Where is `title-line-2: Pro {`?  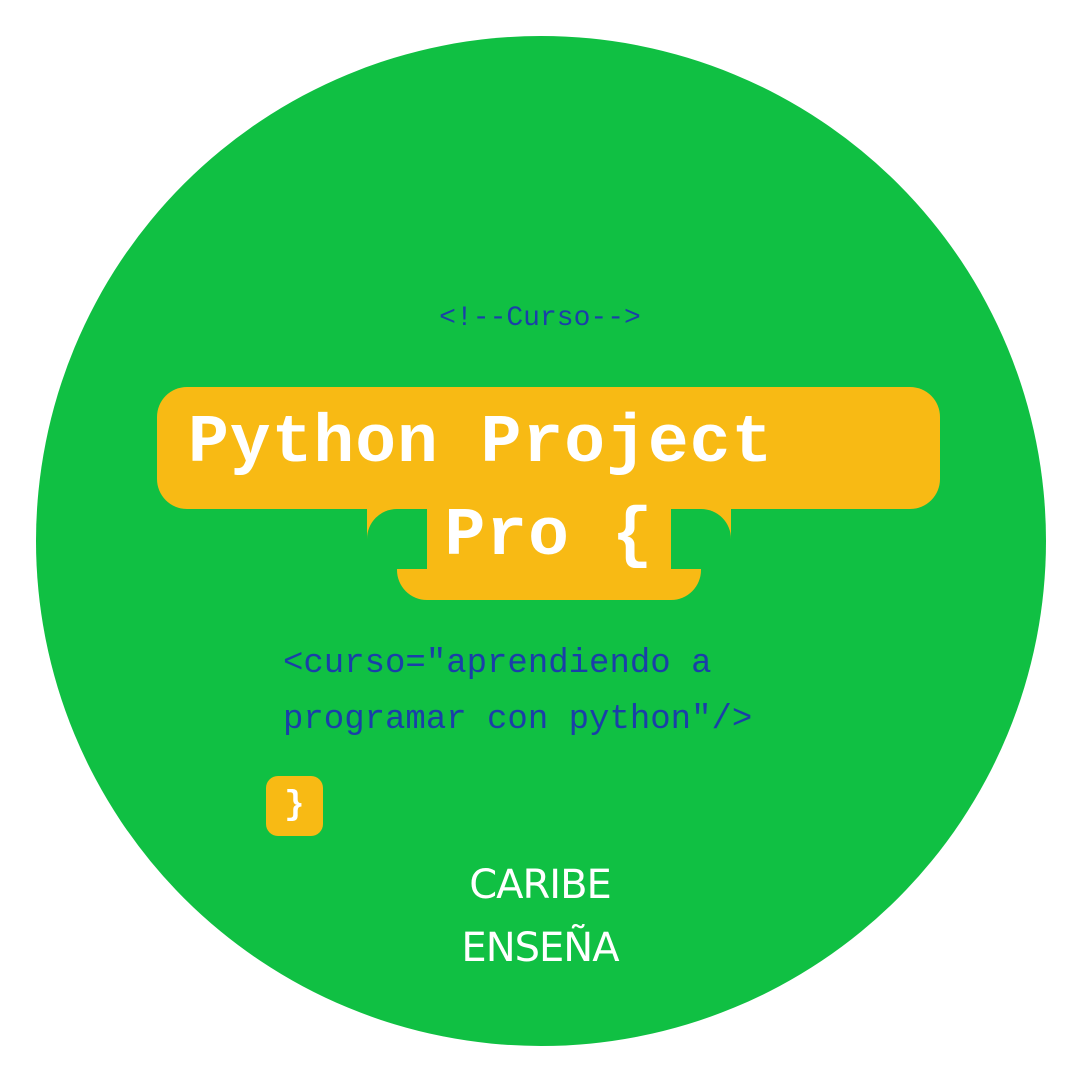 title-line-2: Pro { is located at coordinates (549, 536).